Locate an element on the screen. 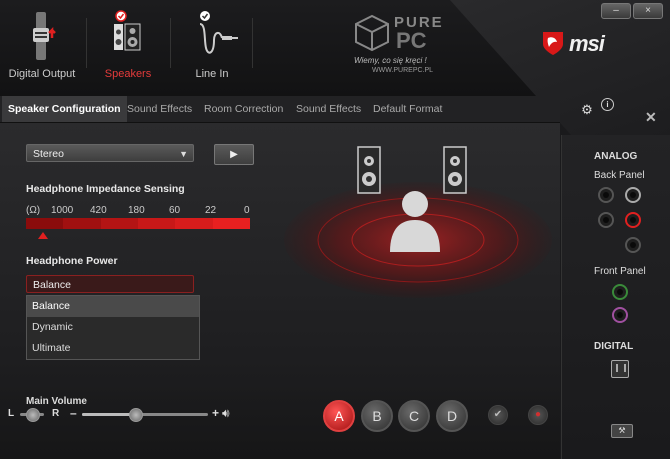  left-speaker-icon is located at coordinates (369, 170).